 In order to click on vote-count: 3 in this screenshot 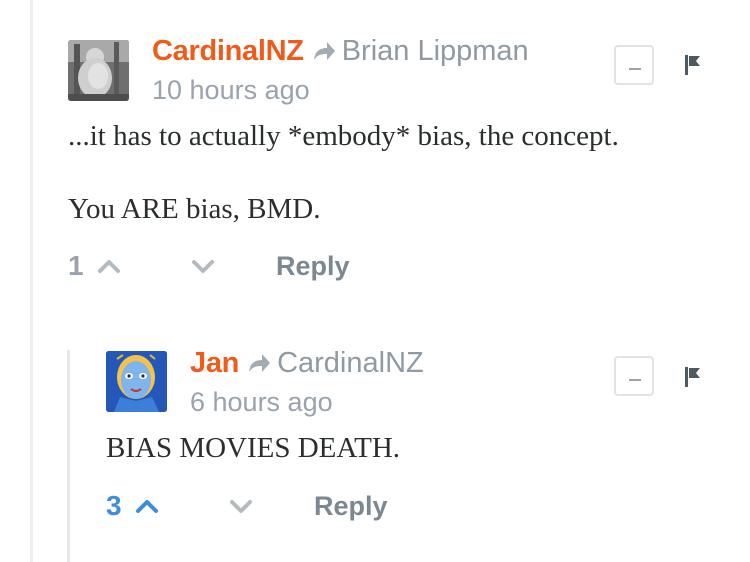, I will do `click(114, 505)`.